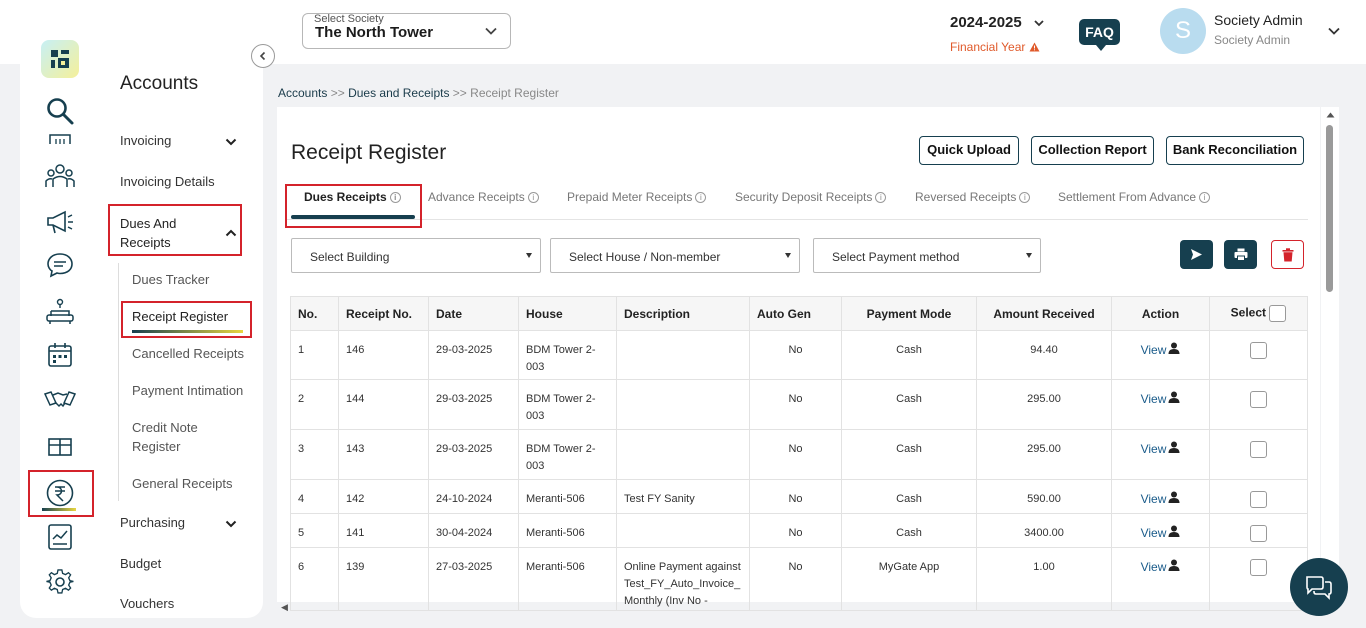  What do you see at coordinates (60, 311) in the screenshot?
I see `sofa-icon` at bounding box center [60, 311].